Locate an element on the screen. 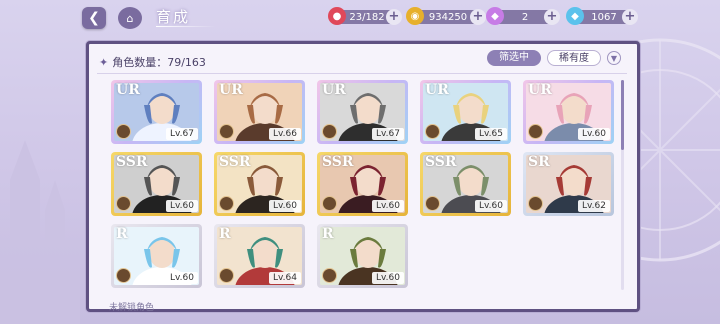  character-count-label: 角色数量：79/163 is located at coordinates (159, 62).